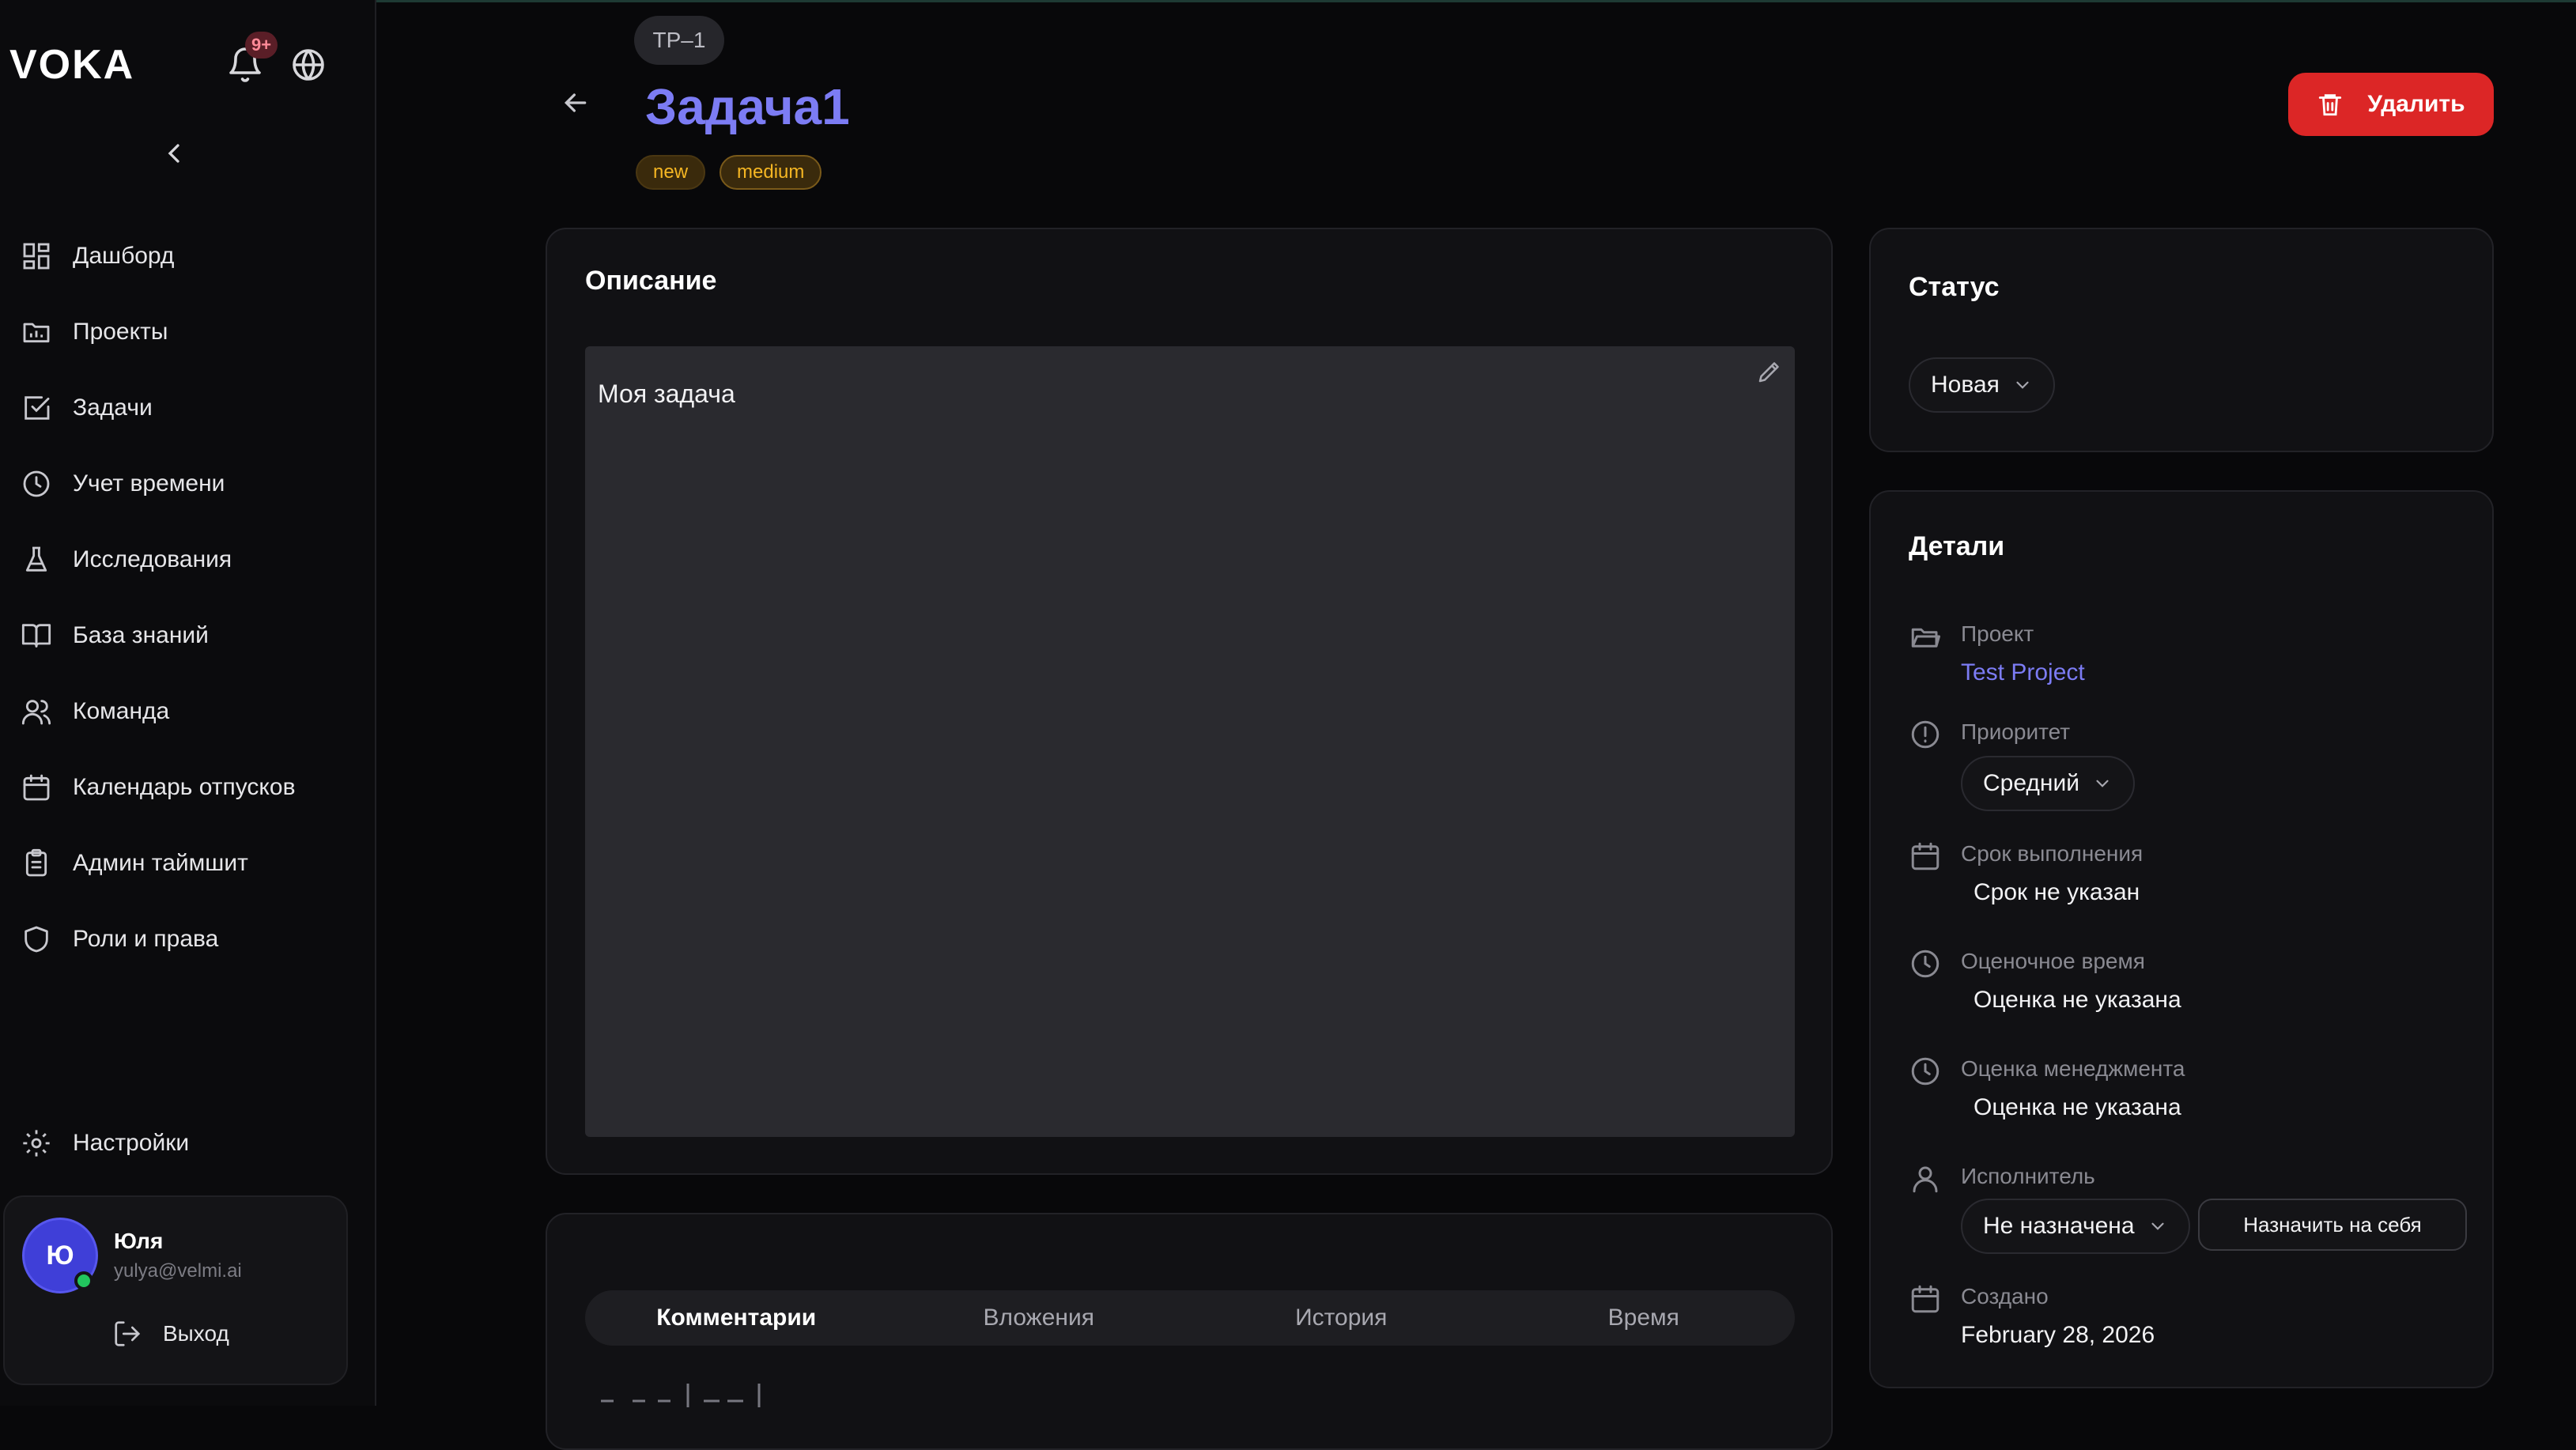  Describe the element at coordinates (751, 1395) in the screenshot. I see `editor-toolbar` at that location.